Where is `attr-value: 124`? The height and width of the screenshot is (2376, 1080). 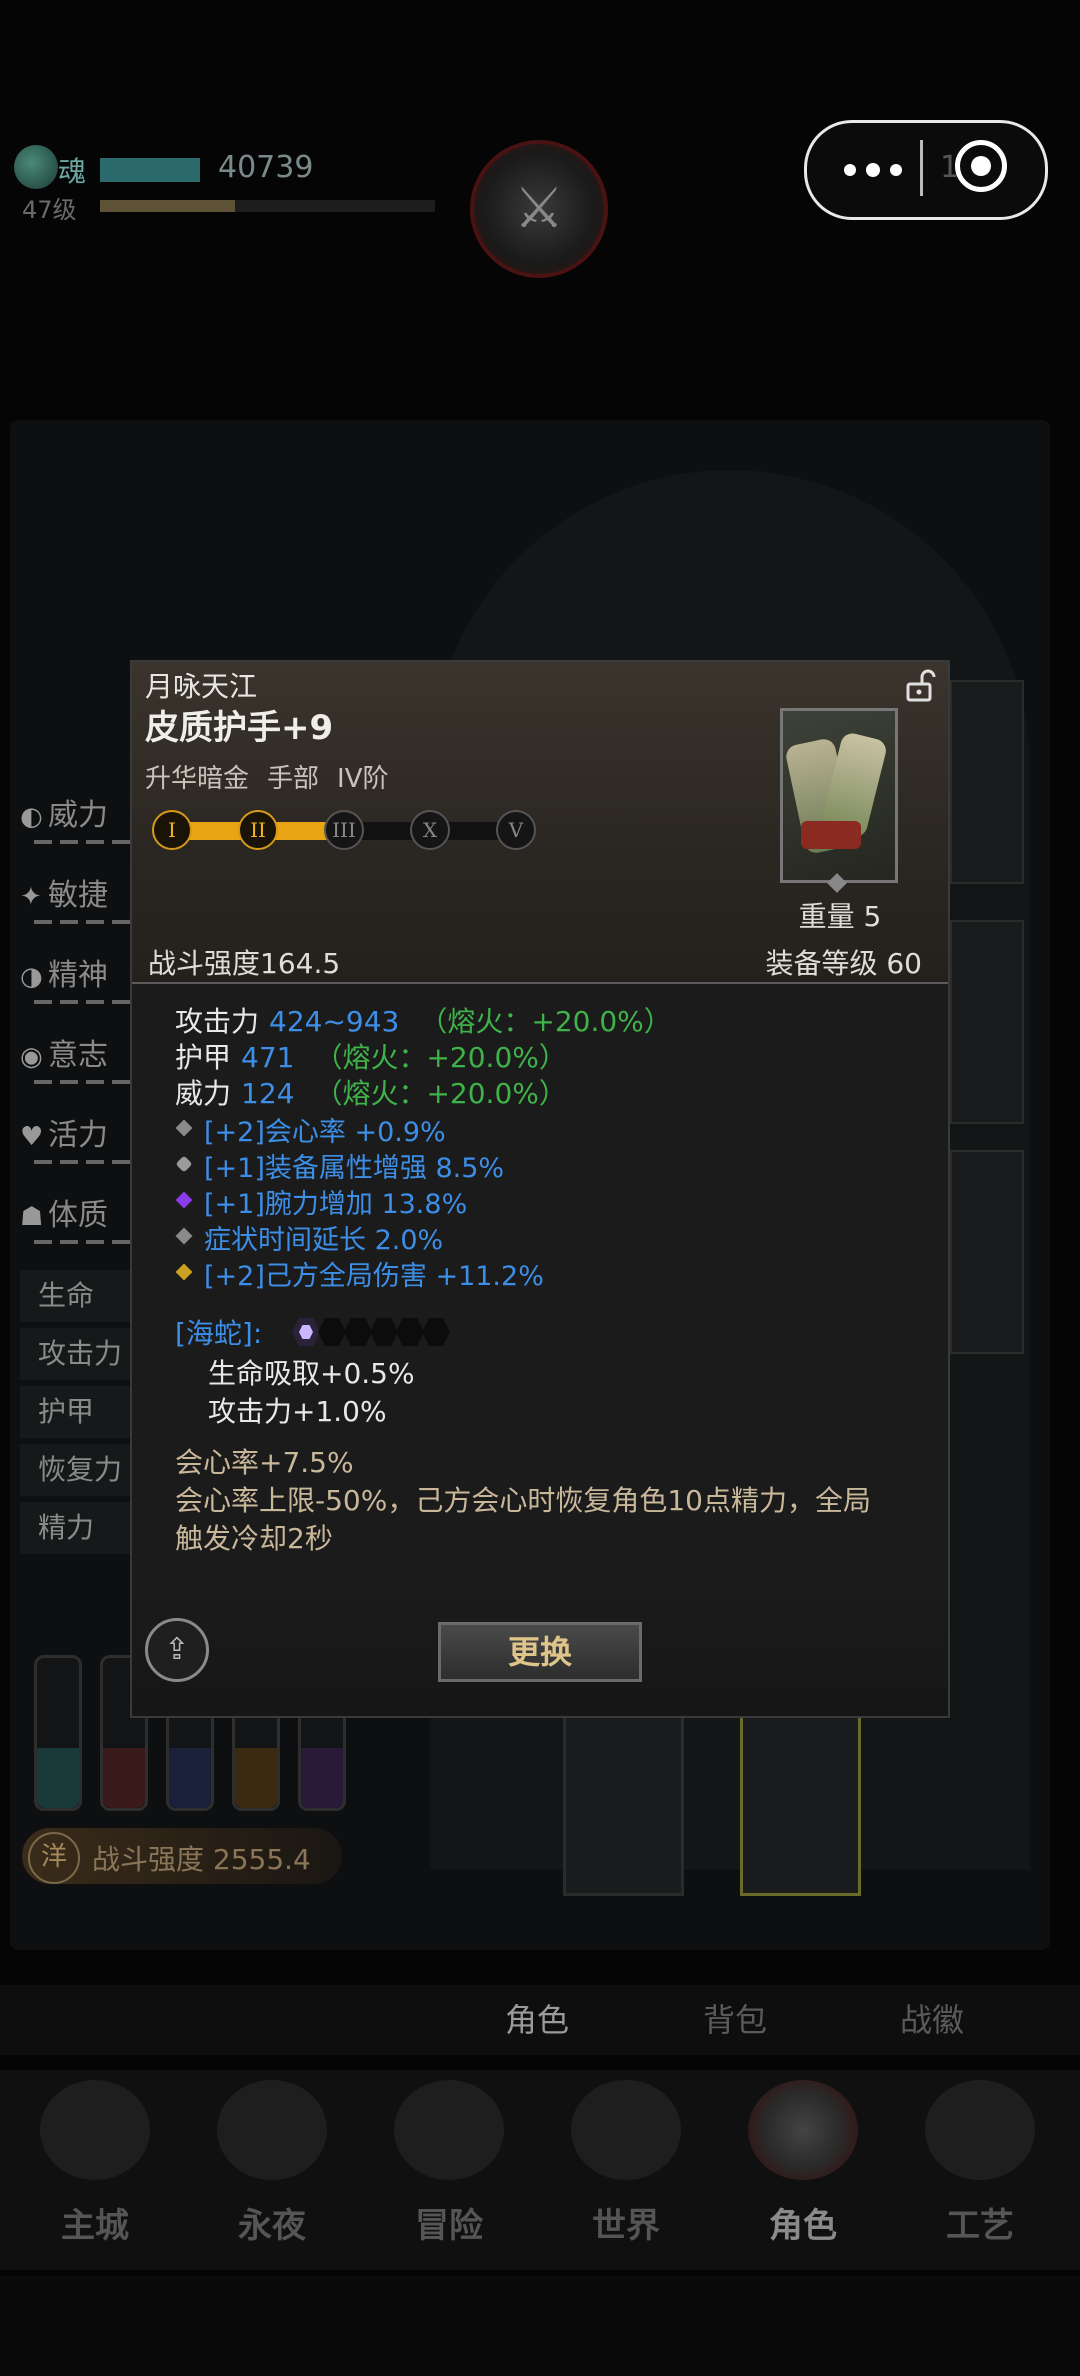
attr-value: 124 is located at coordinates (268, 1093).